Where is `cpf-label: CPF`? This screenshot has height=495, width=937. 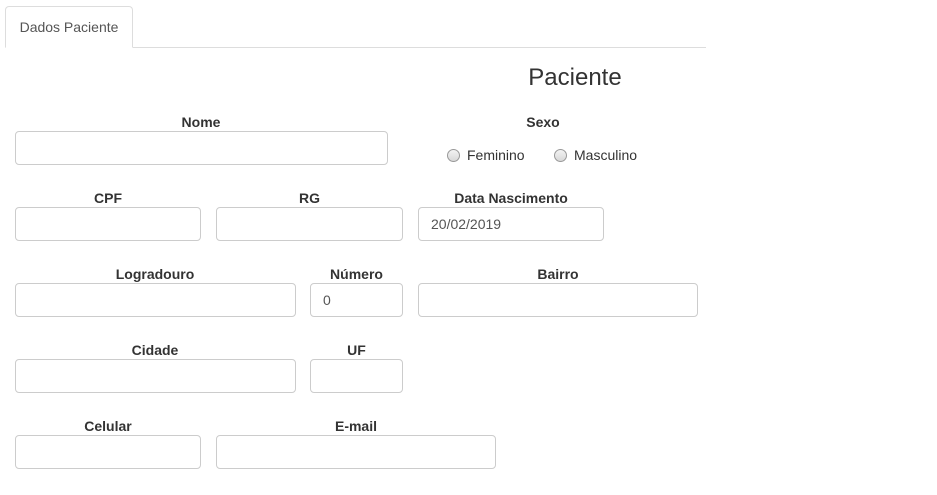 cpf-label: CPF is located at coordinates (108, 198).